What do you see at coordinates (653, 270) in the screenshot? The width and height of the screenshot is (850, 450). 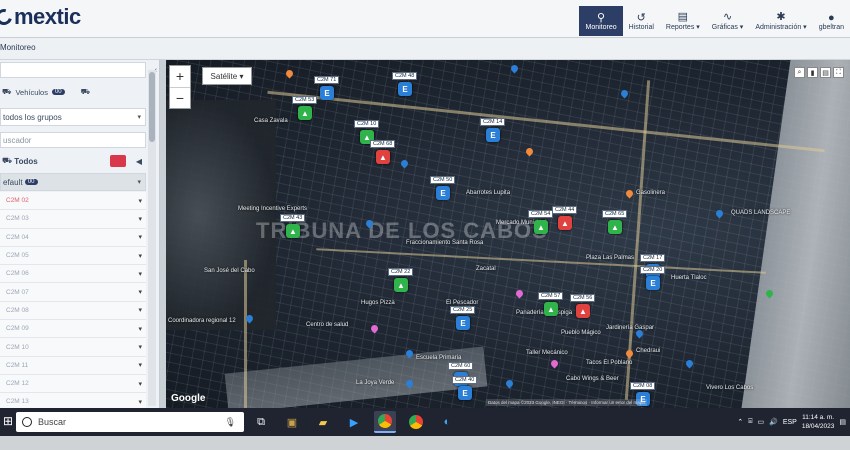 I see `vehicle-label: C2M 20` at bounding box center [653, 270].